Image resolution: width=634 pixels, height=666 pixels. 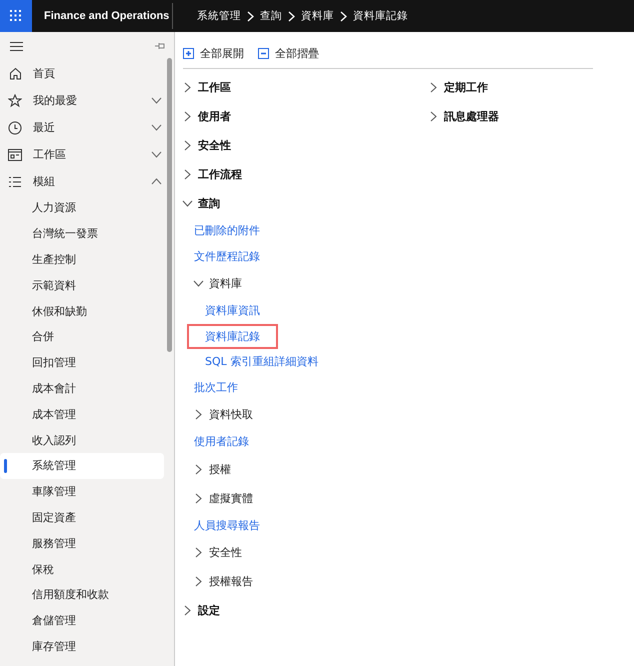 I want to click on app-launcher-button, so click(x=16, y=16).